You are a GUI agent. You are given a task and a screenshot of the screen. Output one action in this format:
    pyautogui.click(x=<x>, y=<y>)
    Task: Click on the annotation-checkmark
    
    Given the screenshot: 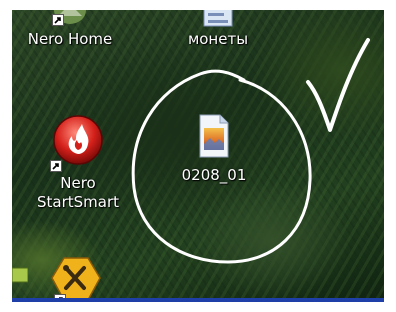 What is the action you would take?
    pyautogui.click(x=338, y=85)
    